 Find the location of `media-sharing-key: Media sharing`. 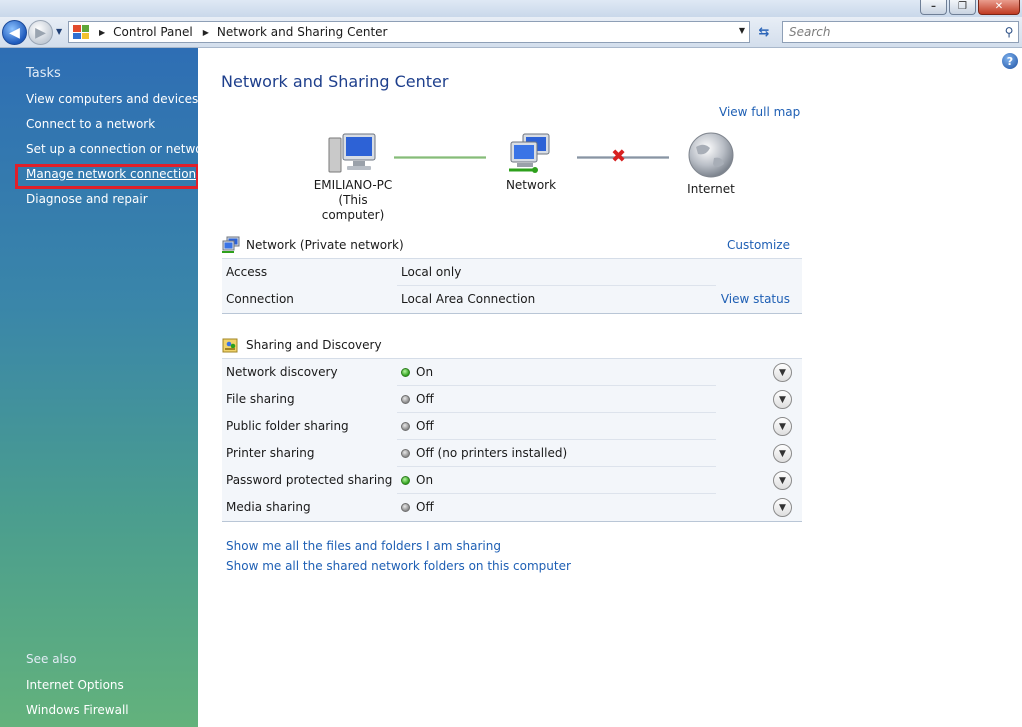

media-sharing-key: Media sharing is located at coordinates (268, 507).